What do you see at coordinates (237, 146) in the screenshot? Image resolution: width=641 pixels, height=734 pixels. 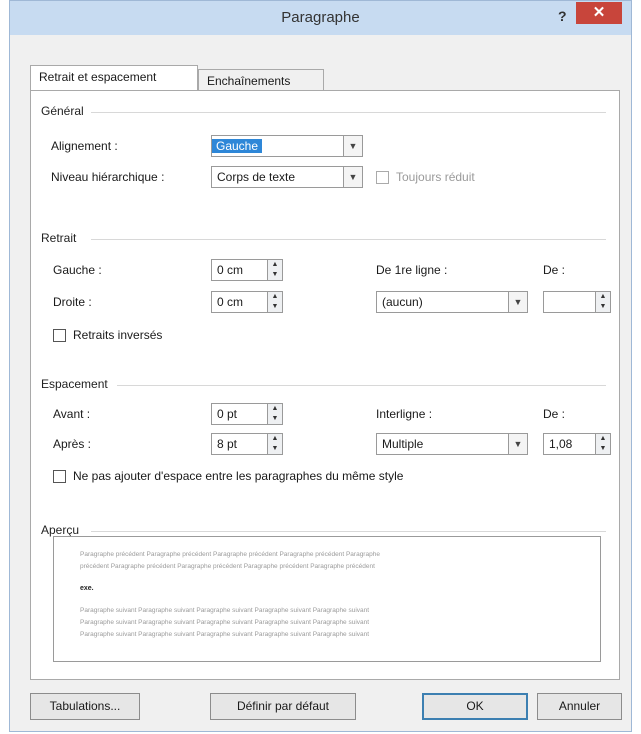 I see `alignment-value: Gauche` at bounding box center [237, 146].